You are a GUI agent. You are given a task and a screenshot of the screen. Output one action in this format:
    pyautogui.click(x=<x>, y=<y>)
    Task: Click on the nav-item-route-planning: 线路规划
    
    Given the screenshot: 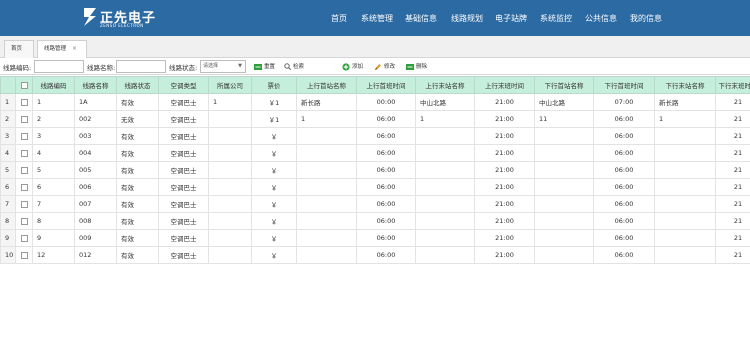 What is the action you would take?
    pyautogui.click(x=467, y=18)
    